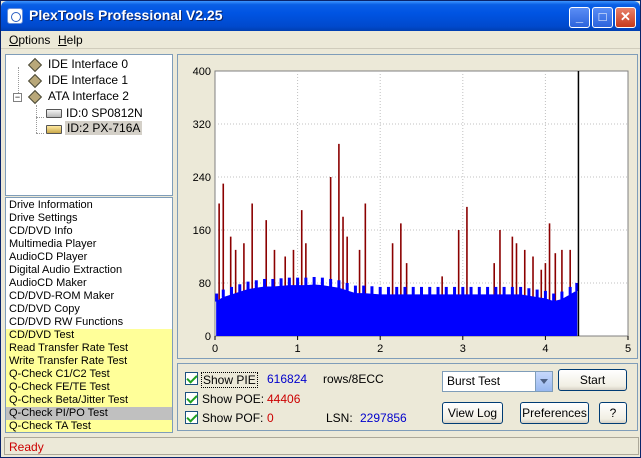  What do you see at coordinates (543, 381) in the screenshot?
I see `chevron-down-icon` at bounding box center [543, 381].